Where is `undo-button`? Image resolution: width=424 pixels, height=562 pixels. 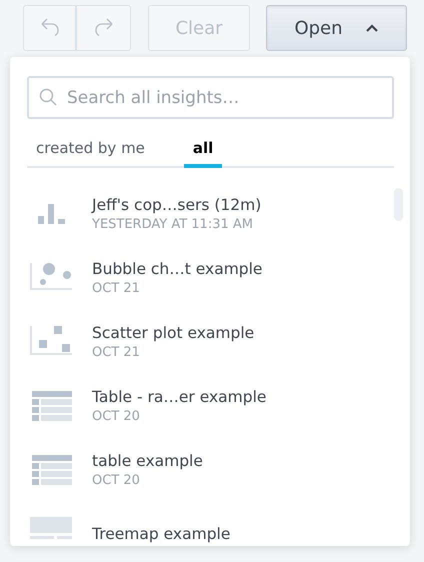
undo-button is located at coordinates (50, 28).